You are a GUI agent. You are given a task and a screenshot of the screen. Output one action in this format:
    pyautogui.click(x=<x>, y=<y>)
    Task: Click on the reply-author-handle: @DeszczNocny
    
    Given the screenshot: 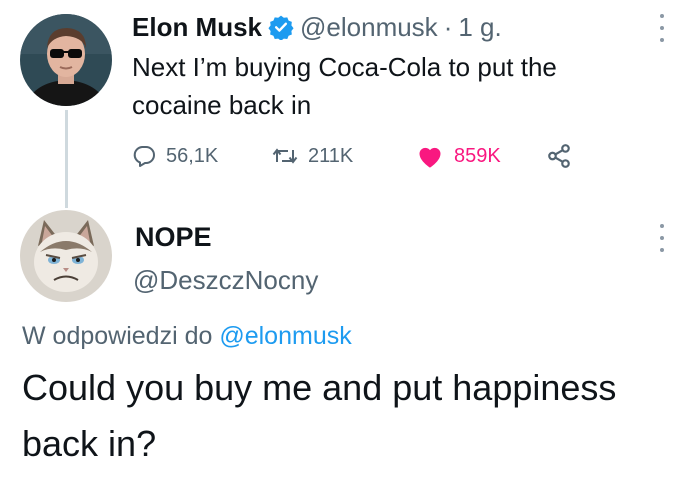 What is the action you would take?
    pyautogui.click(x=225, y=280)
    